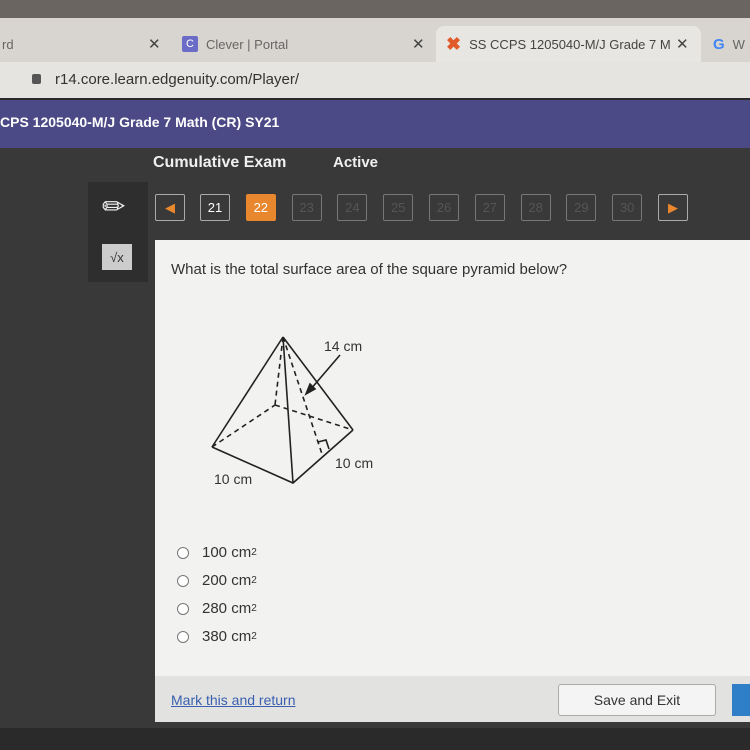 Image resolution: width=750 pixels, height=750 pixels. Describe the element at coordinates (354, 463) in the screenshot. I see `side-label-right: 10 cm` at that location.